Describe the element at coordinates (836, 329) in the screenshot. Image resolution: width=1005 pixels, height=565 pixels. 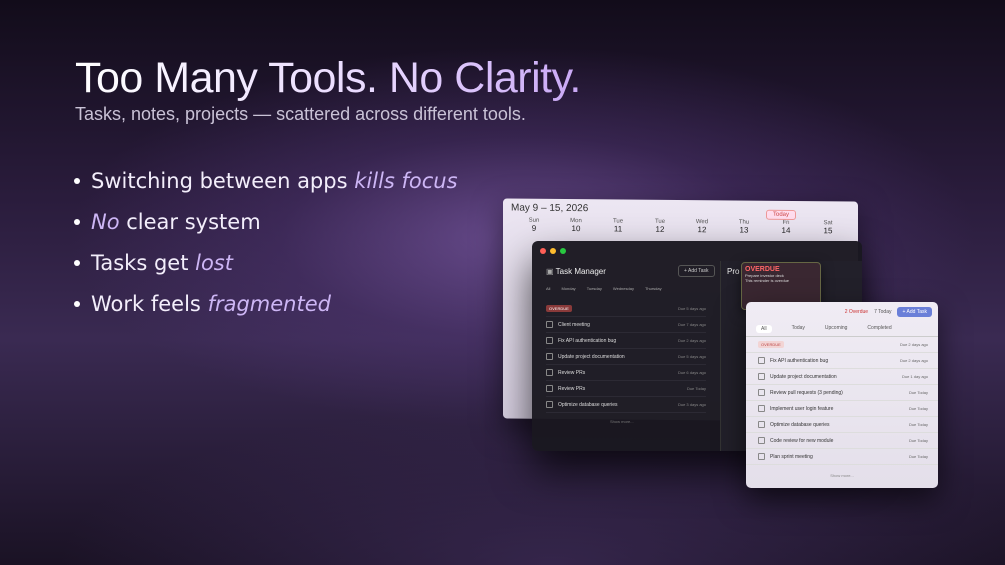
I see `tab-upcoming: Upcoming` at that location.